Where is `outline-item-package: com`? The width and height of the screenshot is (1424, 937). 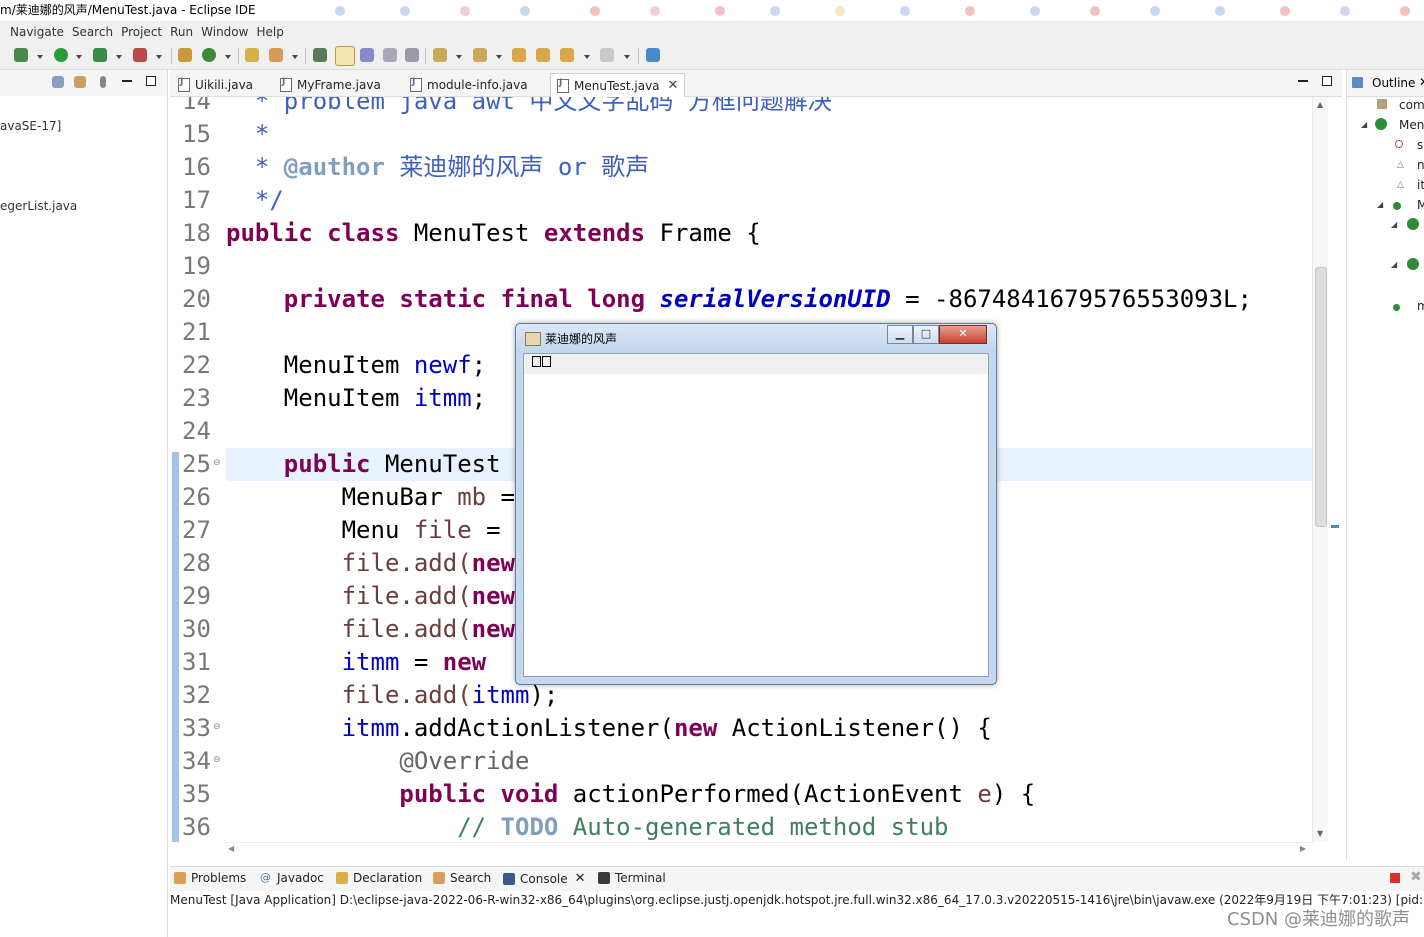
outline-item-package: com is located at coordinates (1411, 105).